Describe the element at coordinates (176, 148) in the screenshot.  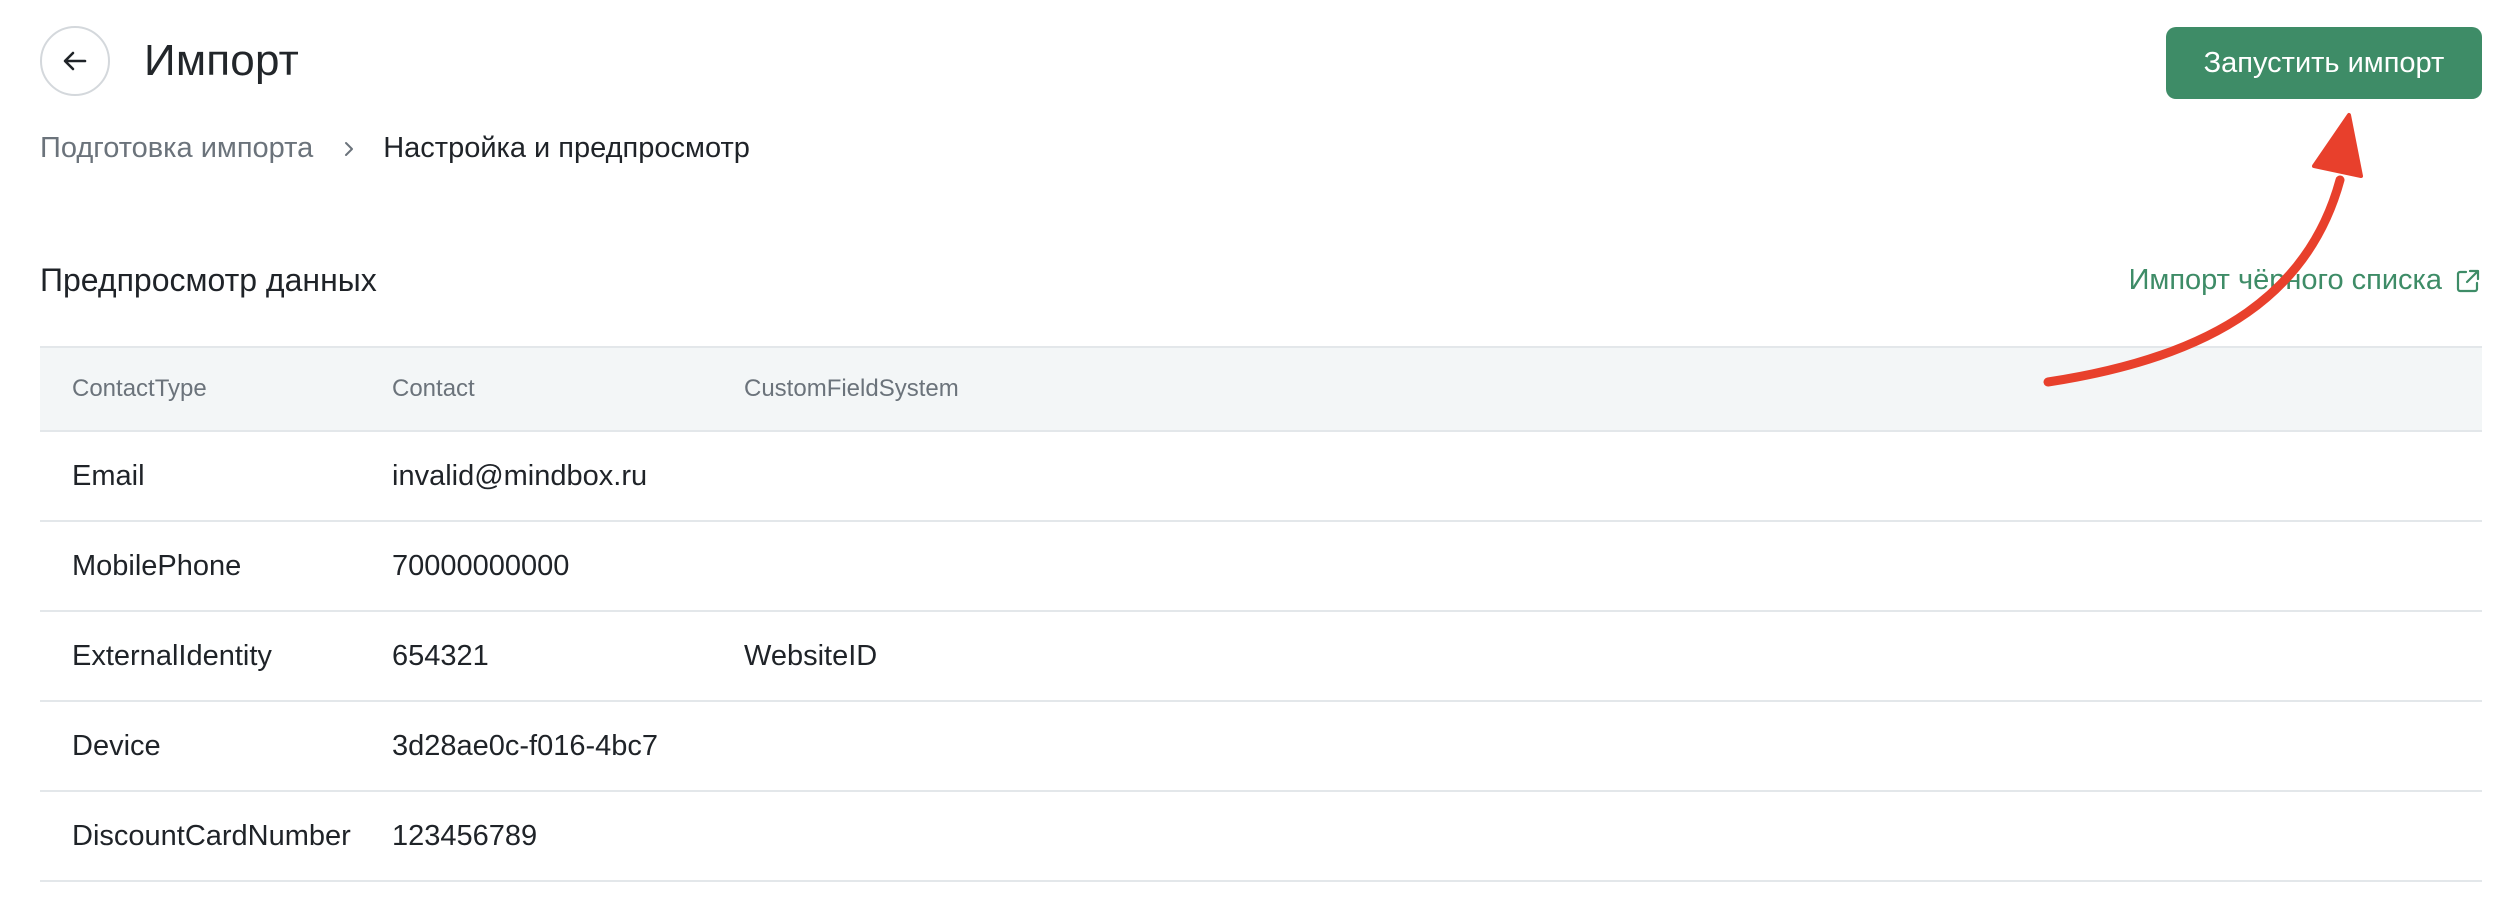
I see `breadcrumb-item-prepare: Подготовка импорта` at that location.